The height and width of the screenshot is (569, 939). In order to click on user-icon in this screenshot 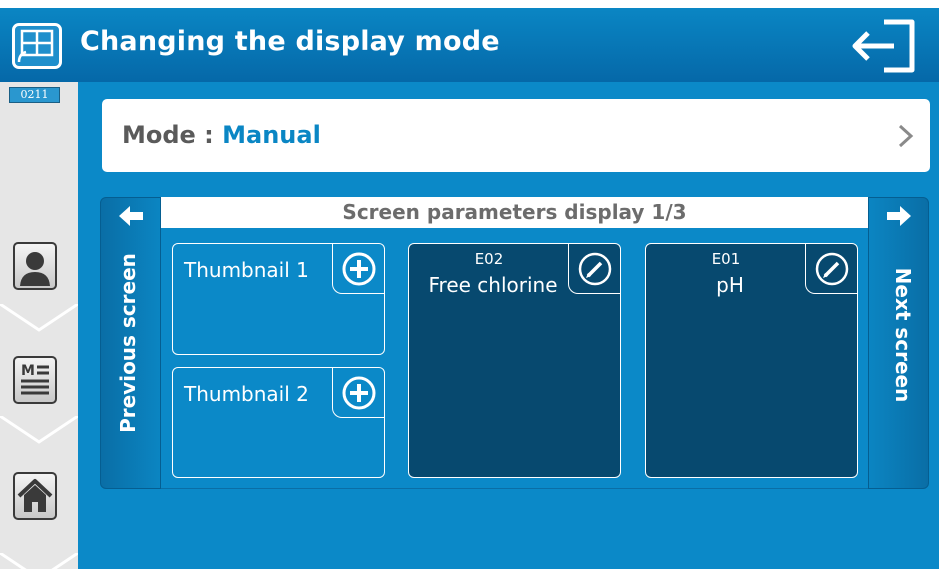, I will do `click(35, 266)`.